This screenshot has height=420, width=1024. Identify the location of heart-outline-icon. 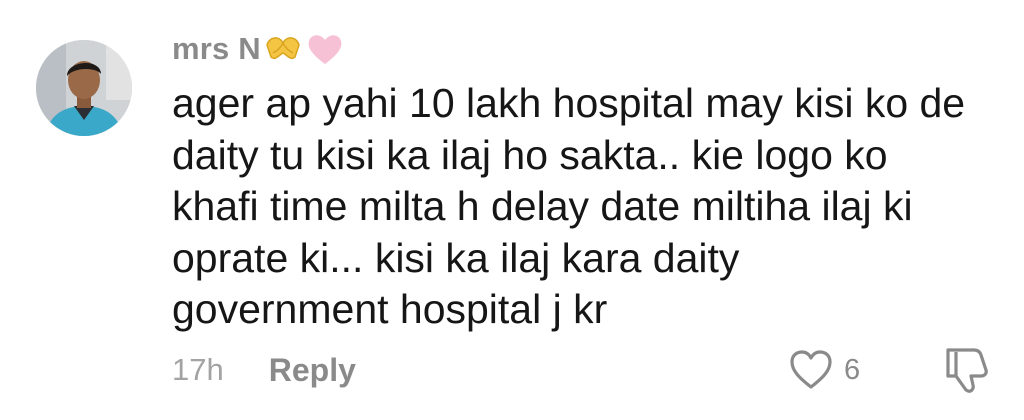
(811, 370).